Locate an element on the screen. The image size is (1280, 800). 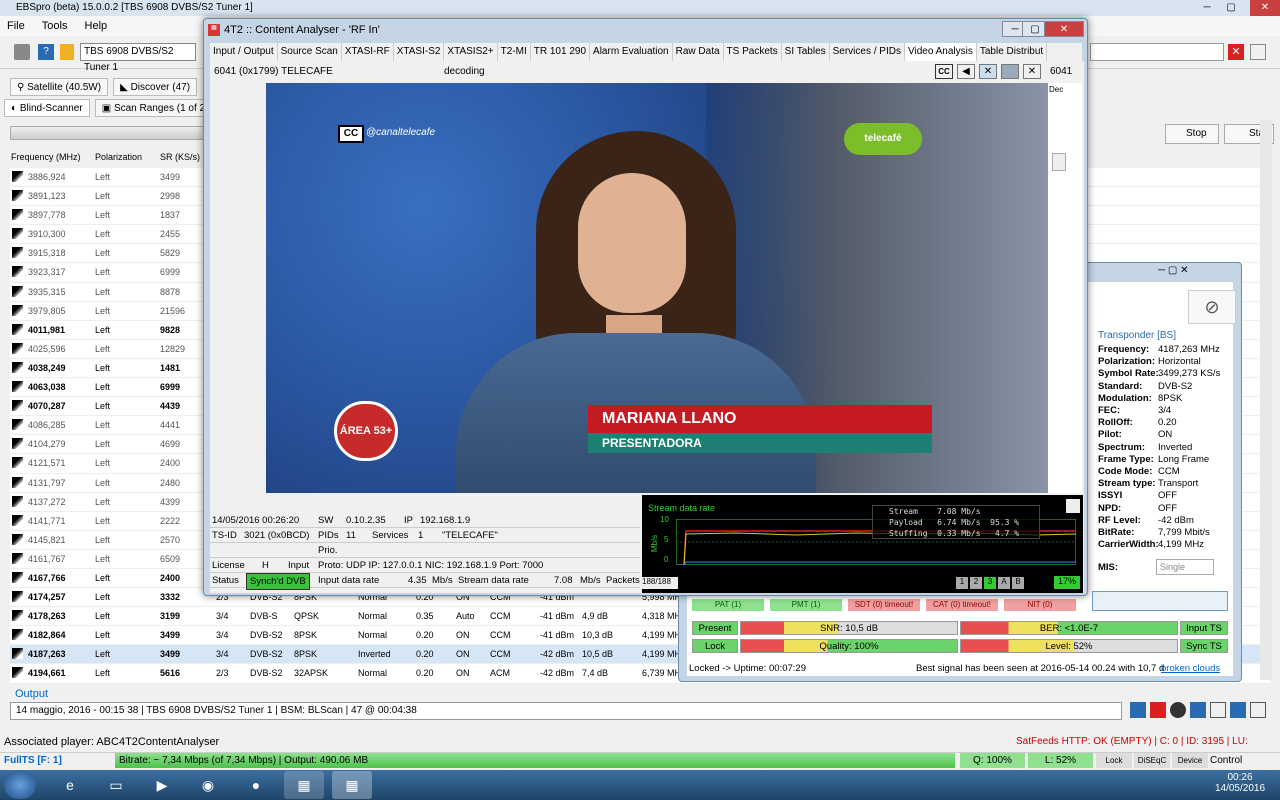
ebspro-icon: ● is located at coordinates (256, 785).